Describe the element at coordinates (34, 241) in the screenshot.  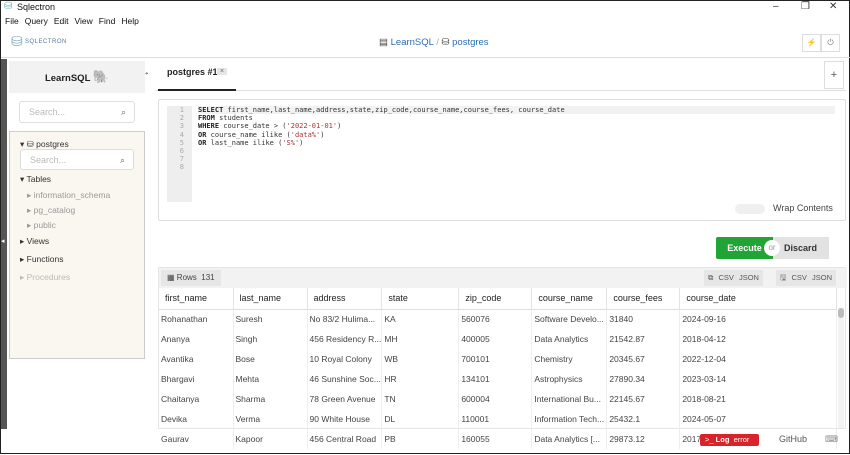
I see `tree-views: ▸ Views` at that location.